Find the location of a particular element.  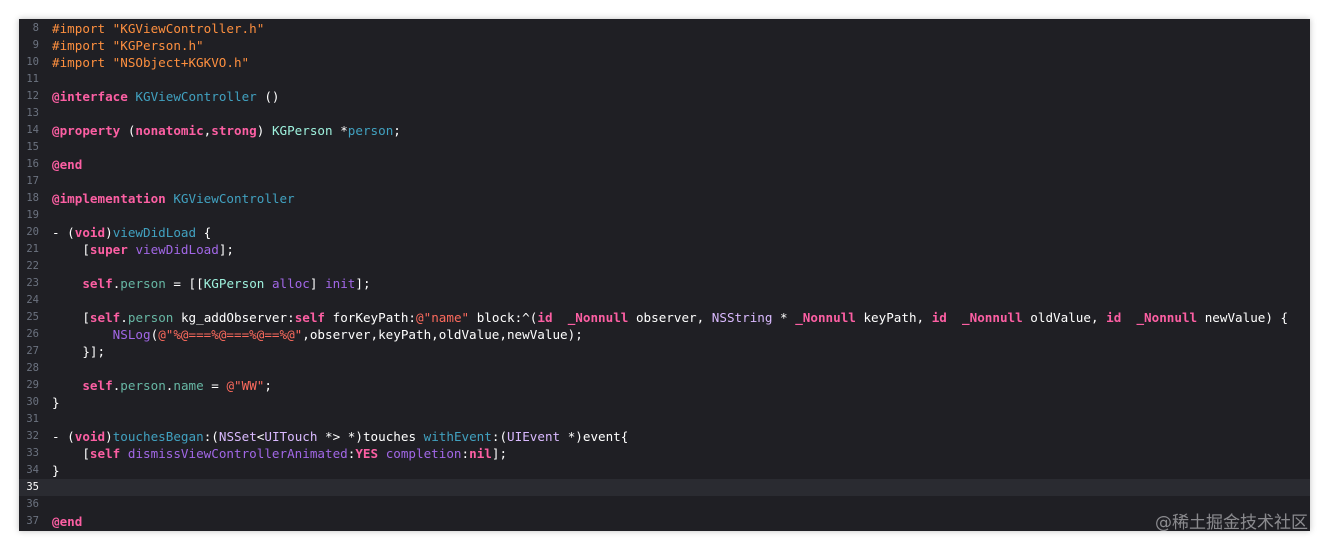

line-number: 27 is located at coordinates (32, 351).